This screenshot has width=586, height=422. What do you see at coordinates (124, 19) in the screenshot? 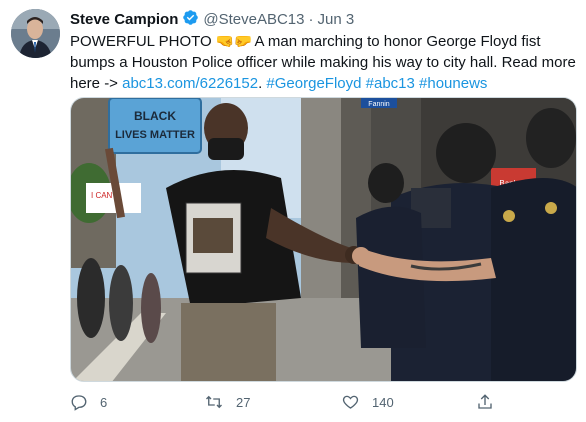
I see `author-name: Steve Campion` at bounding box center [124, 19].